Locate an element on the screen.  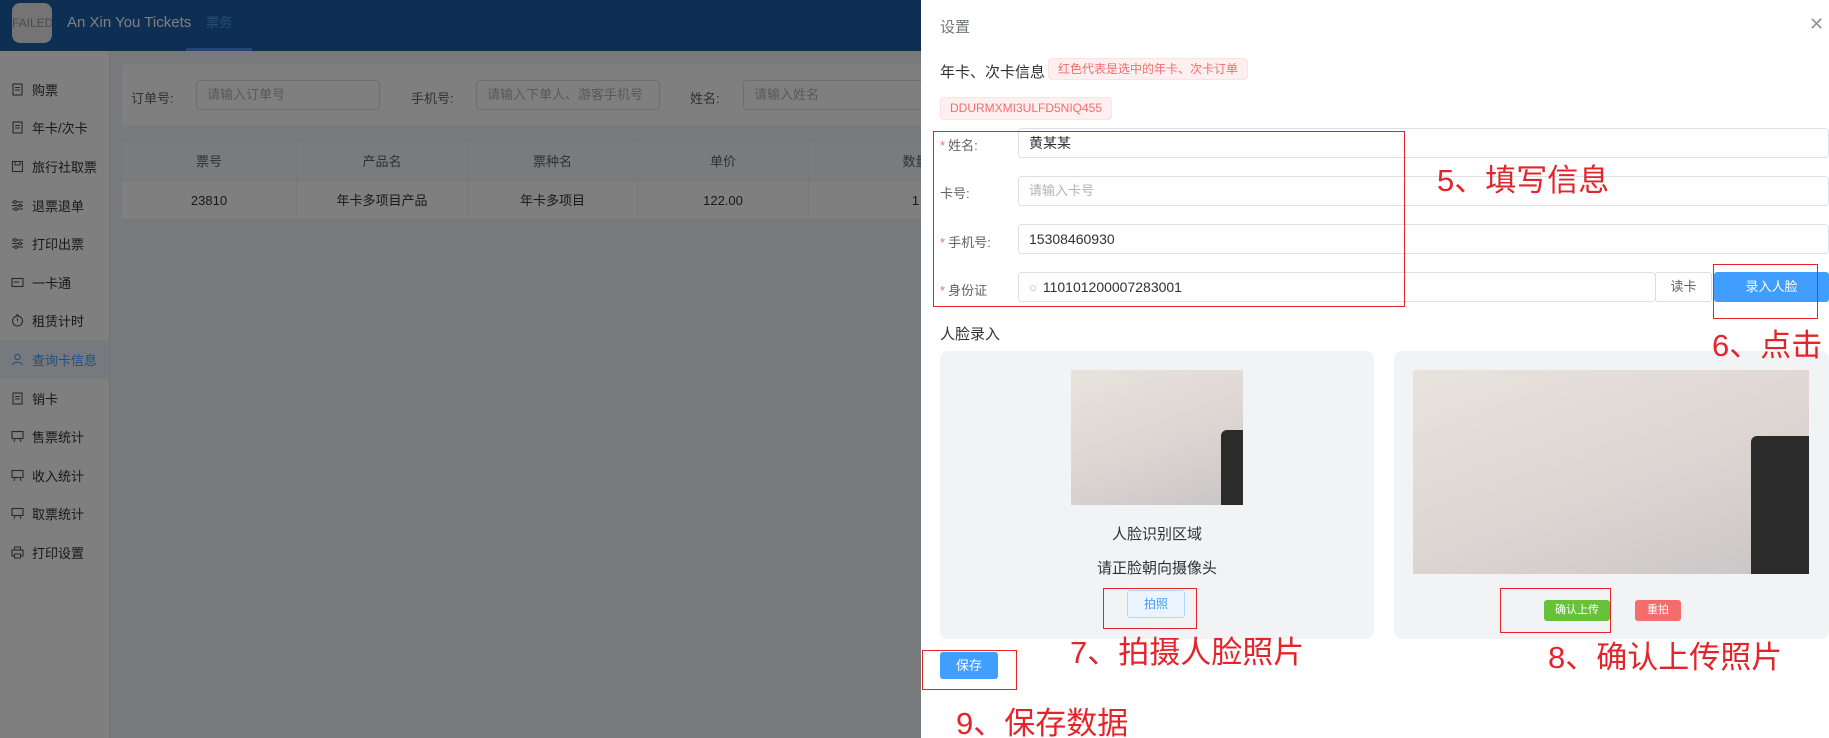
annotation-step-8: 8、确认上传照片 is located at coordinates (1665, 657).